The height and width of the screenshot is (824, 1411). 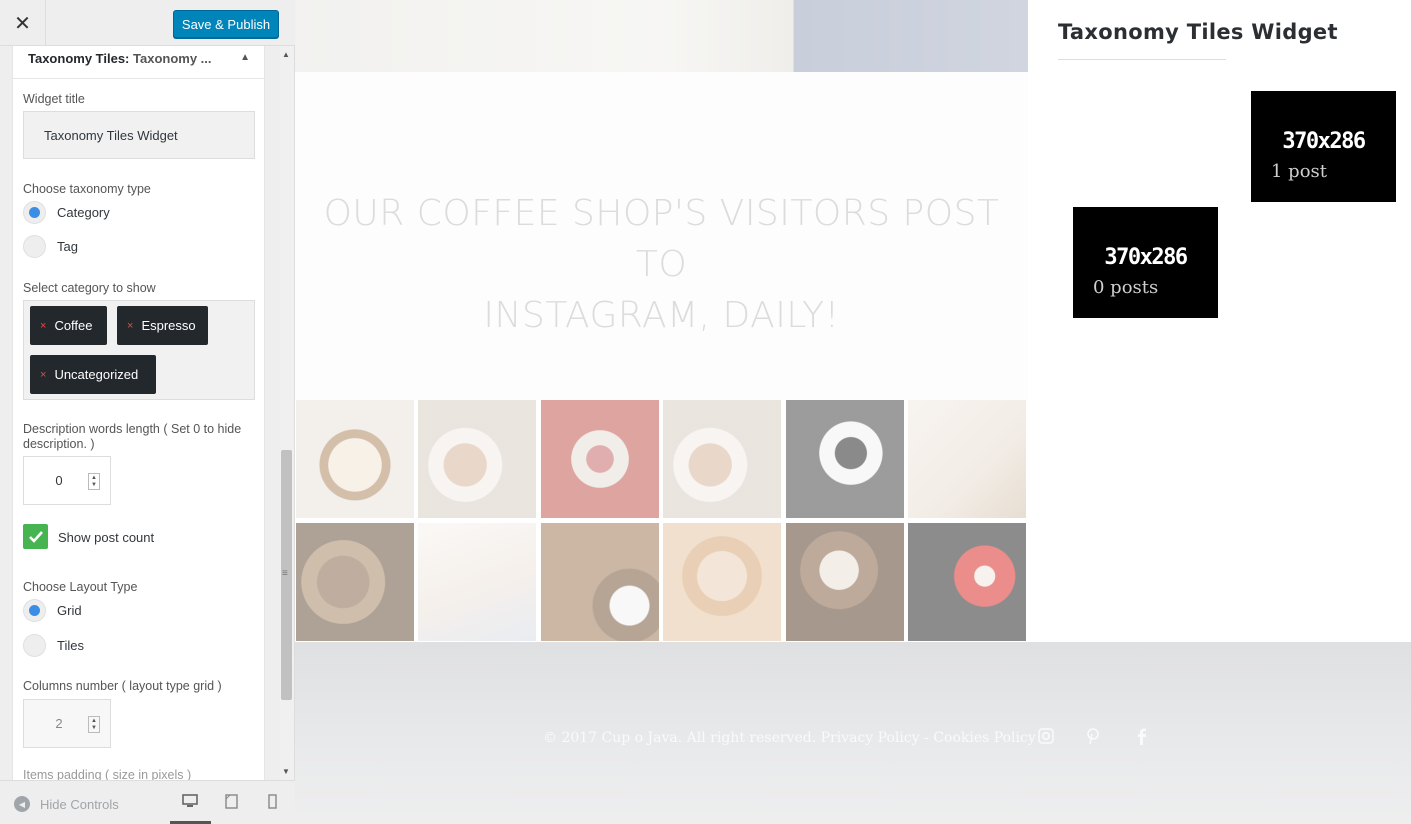 I want to click on layout-grid-radio, so click(x=34, y=610).